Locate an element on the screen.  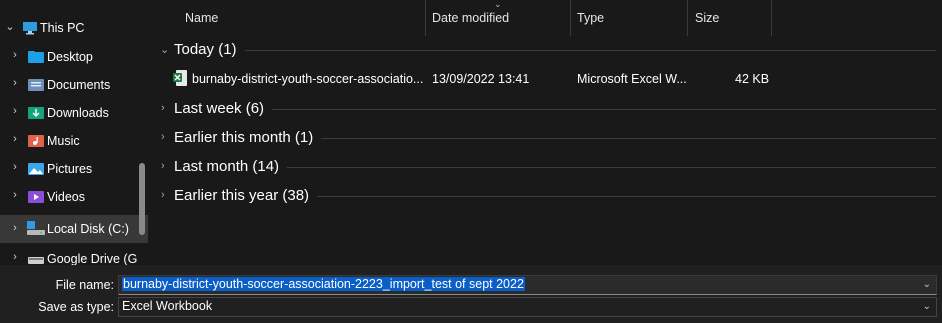
save-as-type-label: Save as type: is located at coordinates (76, 307).